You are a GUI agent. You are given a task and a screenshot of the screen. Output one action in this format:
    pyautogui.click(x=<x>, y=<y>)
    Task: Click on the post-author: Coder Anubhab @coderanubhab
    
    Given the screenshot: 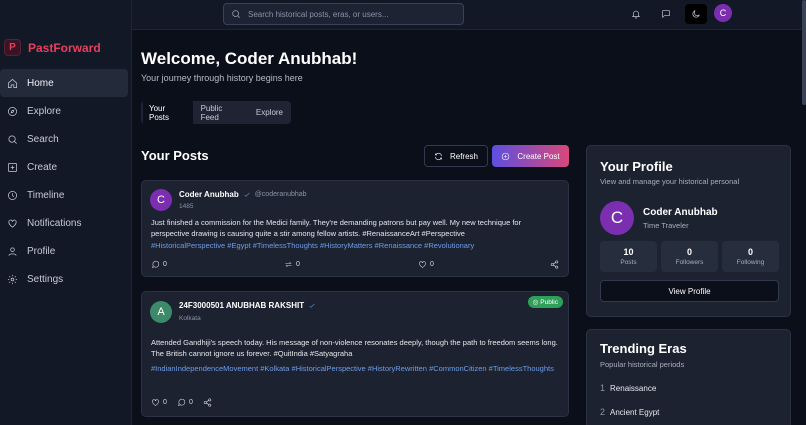 What is the action you would take?
    pyautogui.click(x=243, y=194)
    